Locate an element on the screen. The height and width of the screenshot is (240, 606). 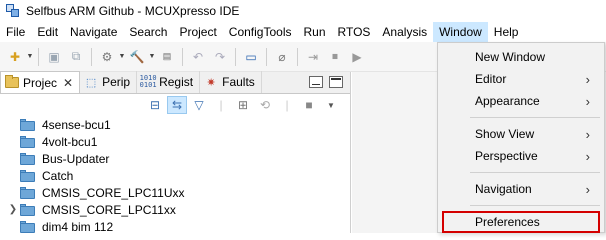
stop-icon: ⏹ is located at coordinates (335, 57).